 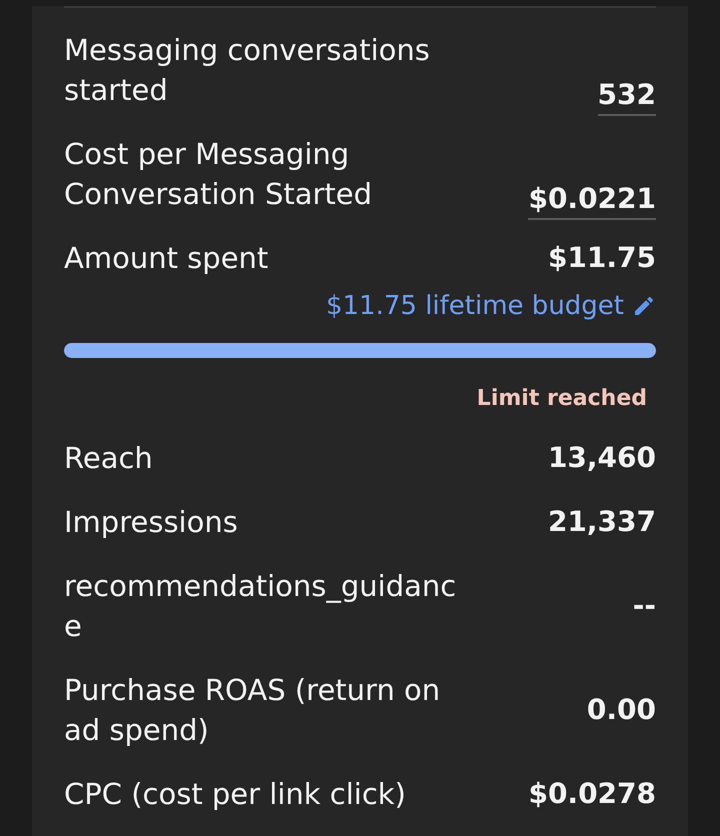 What do you see at coordinates (261, 606) in the screenshot?
I see `metric-label: recommendations_guidance` at bounding box center [261, 606].